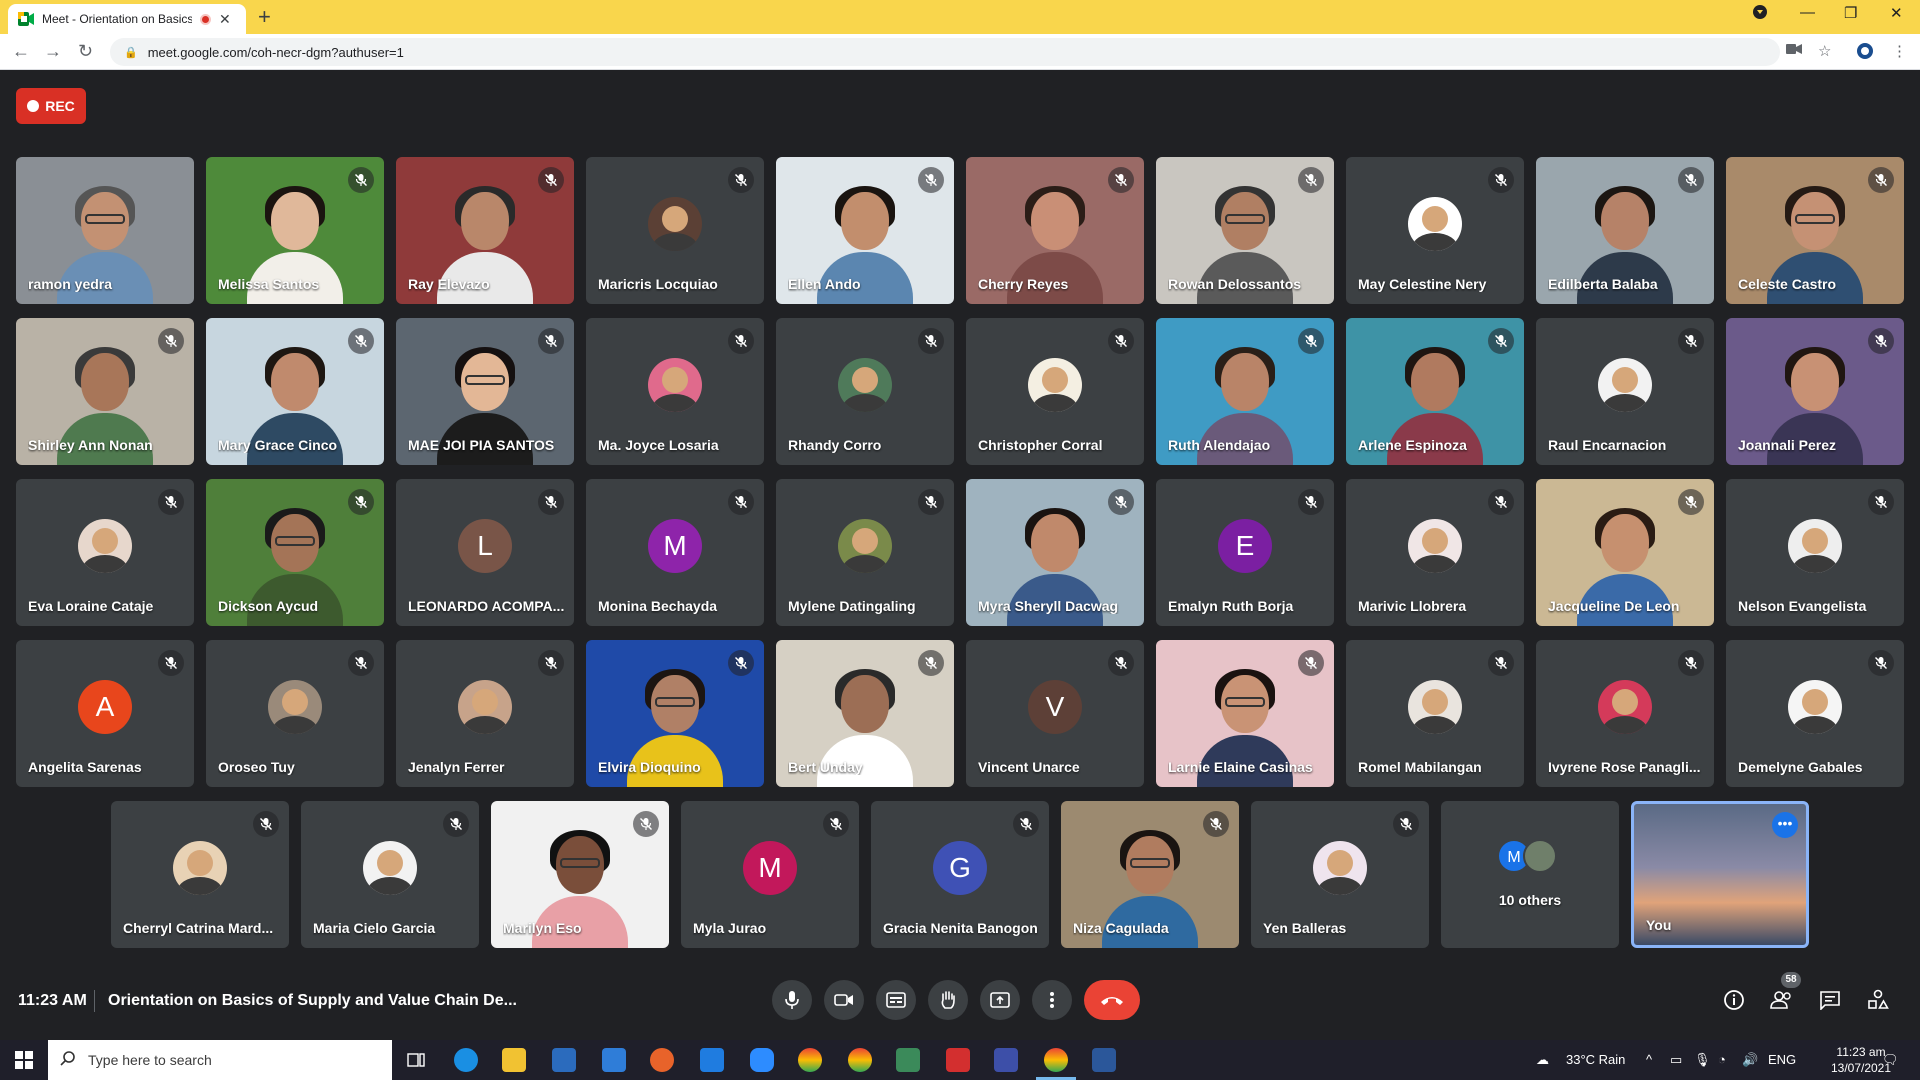 This screenshot has width=1920, height=1080. I want to click on self-view-tile: ••• You, so click(1720, 874).